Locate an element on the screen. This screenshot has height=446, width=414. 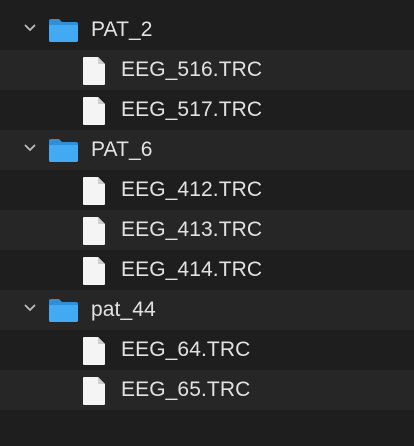
file-label: EEG_65.TRC is located at coordinates (186, 389).